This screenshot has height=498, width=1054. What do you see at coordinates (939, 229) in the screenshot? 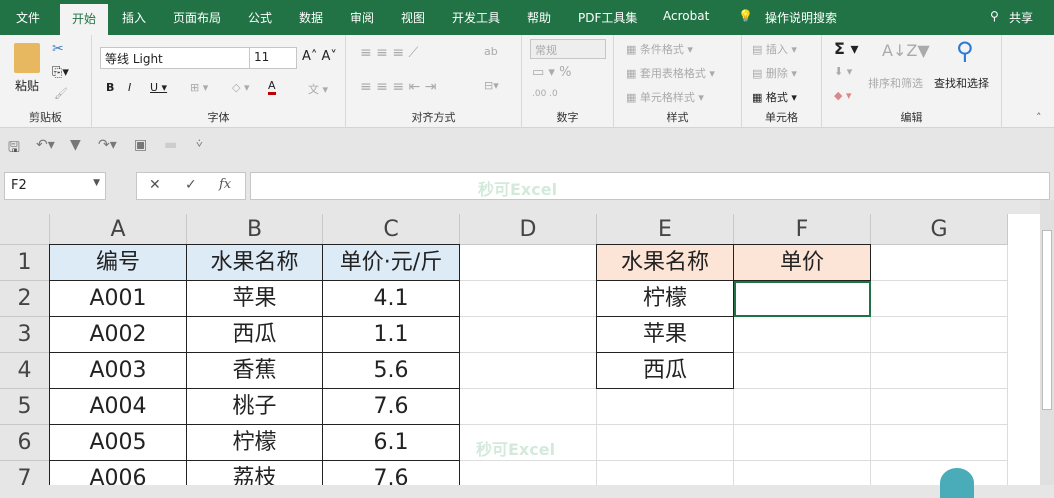
I see `column-header-g: G` at bounding box center [939, 229].